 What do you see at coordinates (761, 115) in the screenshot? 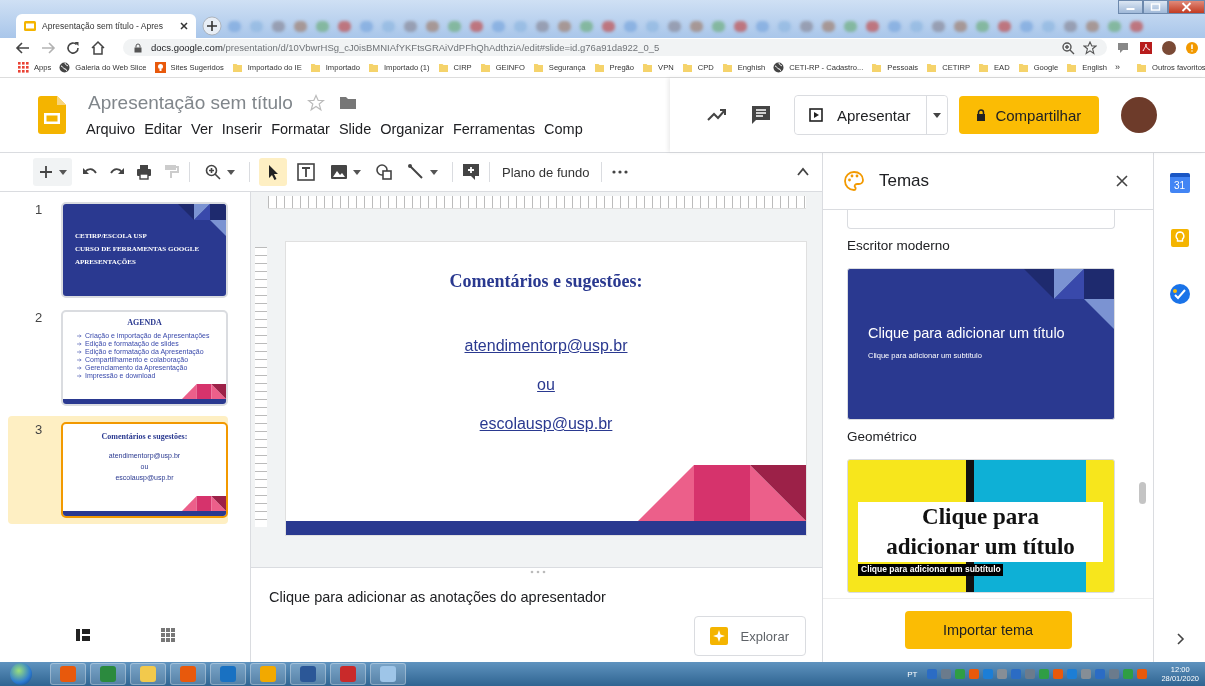
I see `comment-icon` at bounding box center [761, 115].